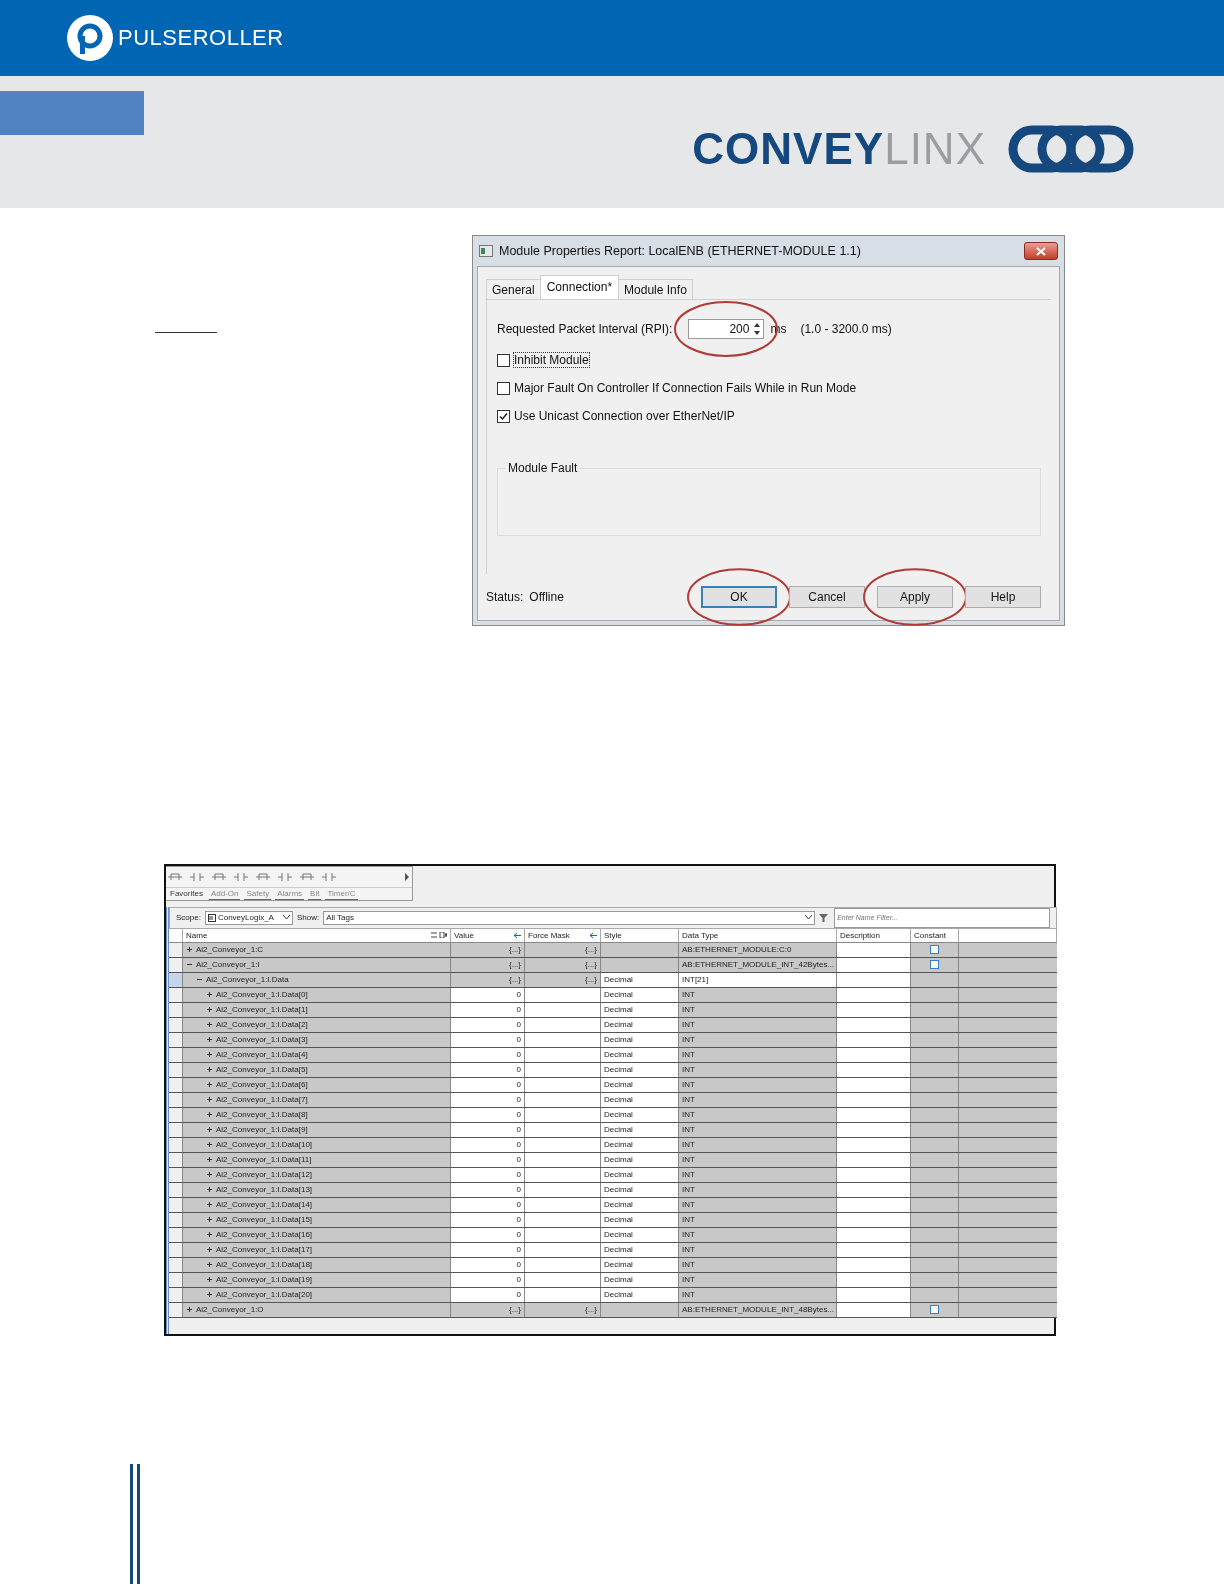  I want to click on column-header: Value, so click(488, 935).